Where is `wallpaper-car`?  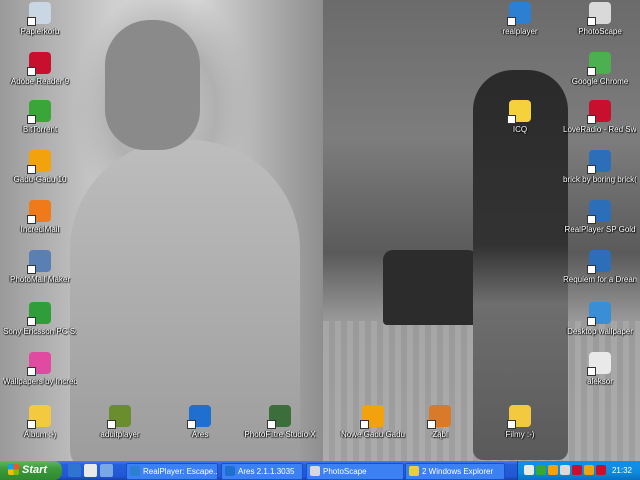
wallpaper-car is located at coordinates (430, 287).